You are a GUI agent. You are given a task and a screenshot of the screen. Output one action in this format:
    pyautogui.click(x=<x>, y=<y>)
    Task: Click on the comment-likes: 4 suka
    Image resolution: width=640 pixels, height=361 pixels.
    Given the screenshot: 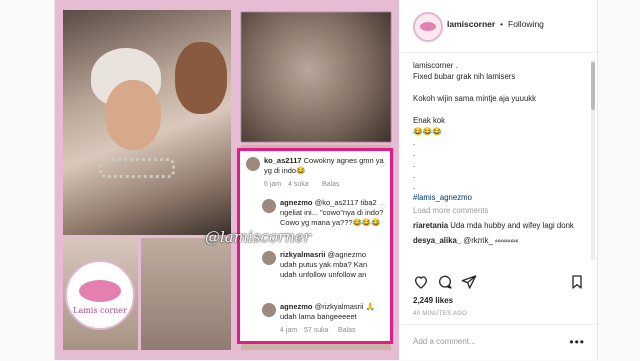 What is the action you would take?
    pyautogui.click(x=298, y=184)
    